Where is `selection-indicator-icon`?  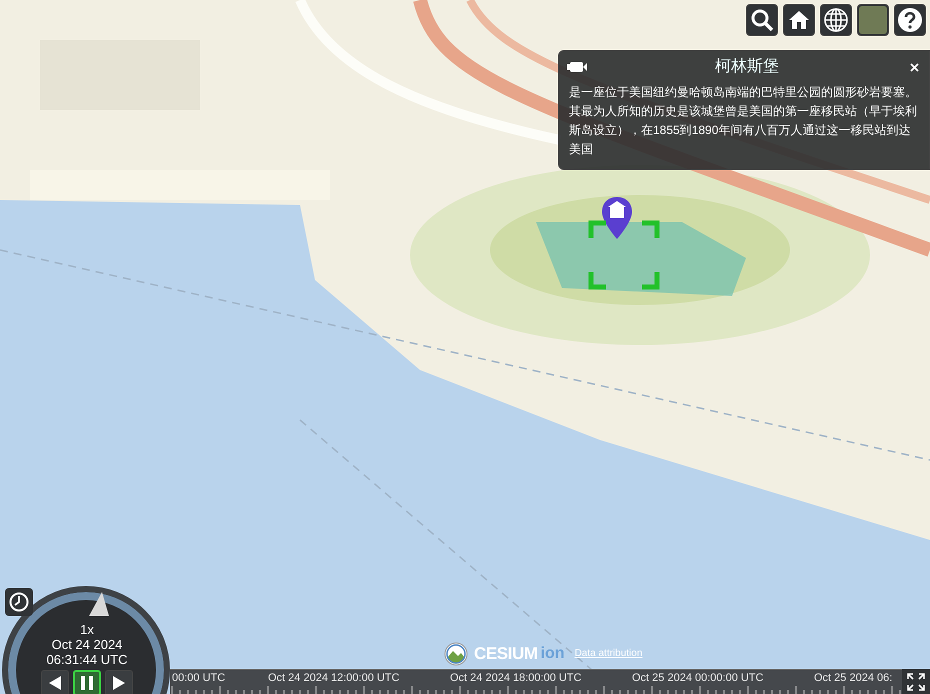
selection-indicator-icon is located at coordinates (624, 255).